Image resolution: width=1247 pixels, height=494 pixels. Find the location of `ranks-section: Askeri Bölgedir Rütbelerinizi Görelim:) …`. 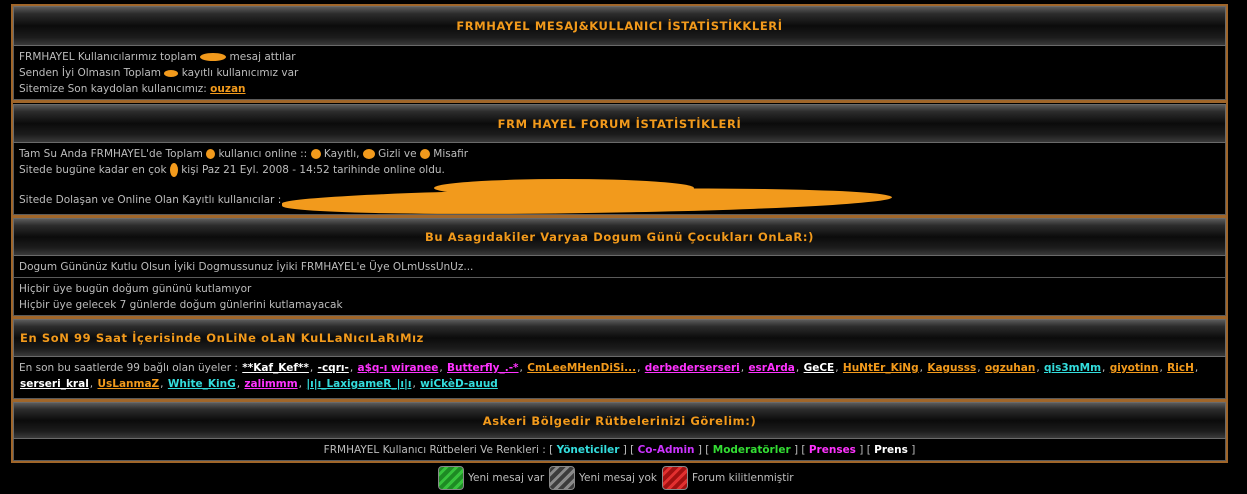

ranks-section: Askeri Bölgedir Rütbelerinizi Görelim:) … is located at coordinates (619, 431).